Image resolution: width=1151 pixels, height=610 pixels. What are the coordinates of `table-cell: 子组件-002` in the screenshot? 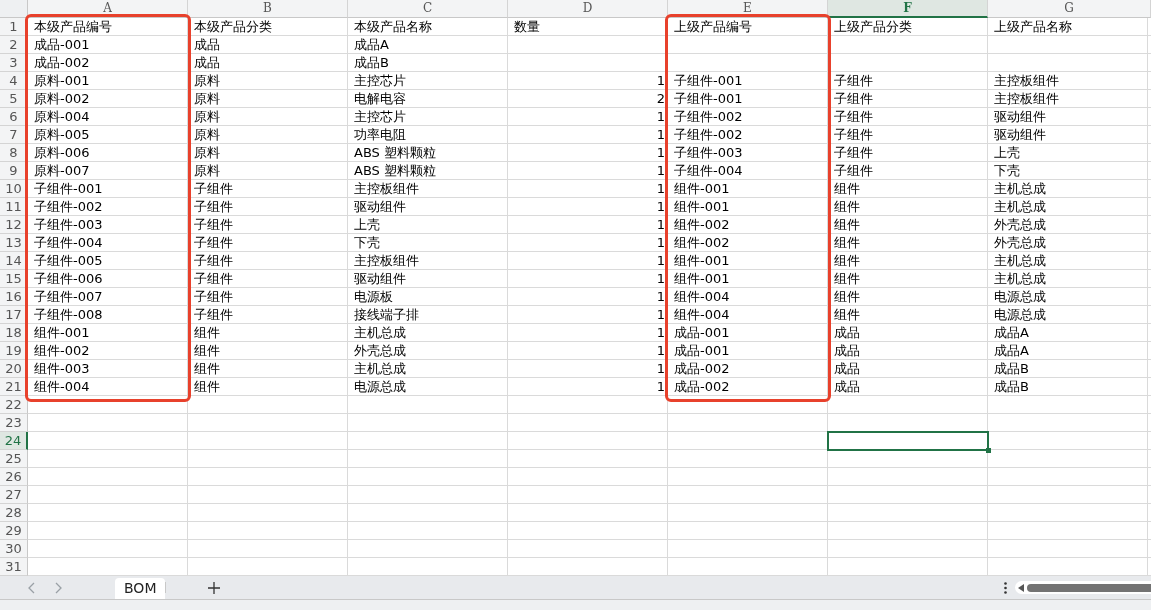 It's located at (68, 207).